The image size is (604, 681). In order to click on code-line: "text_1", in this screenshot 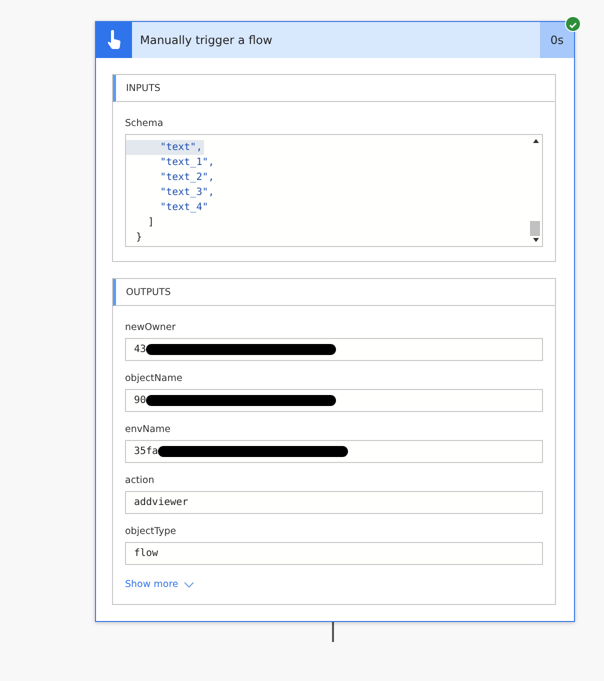, I will do `click(187, 163)`.